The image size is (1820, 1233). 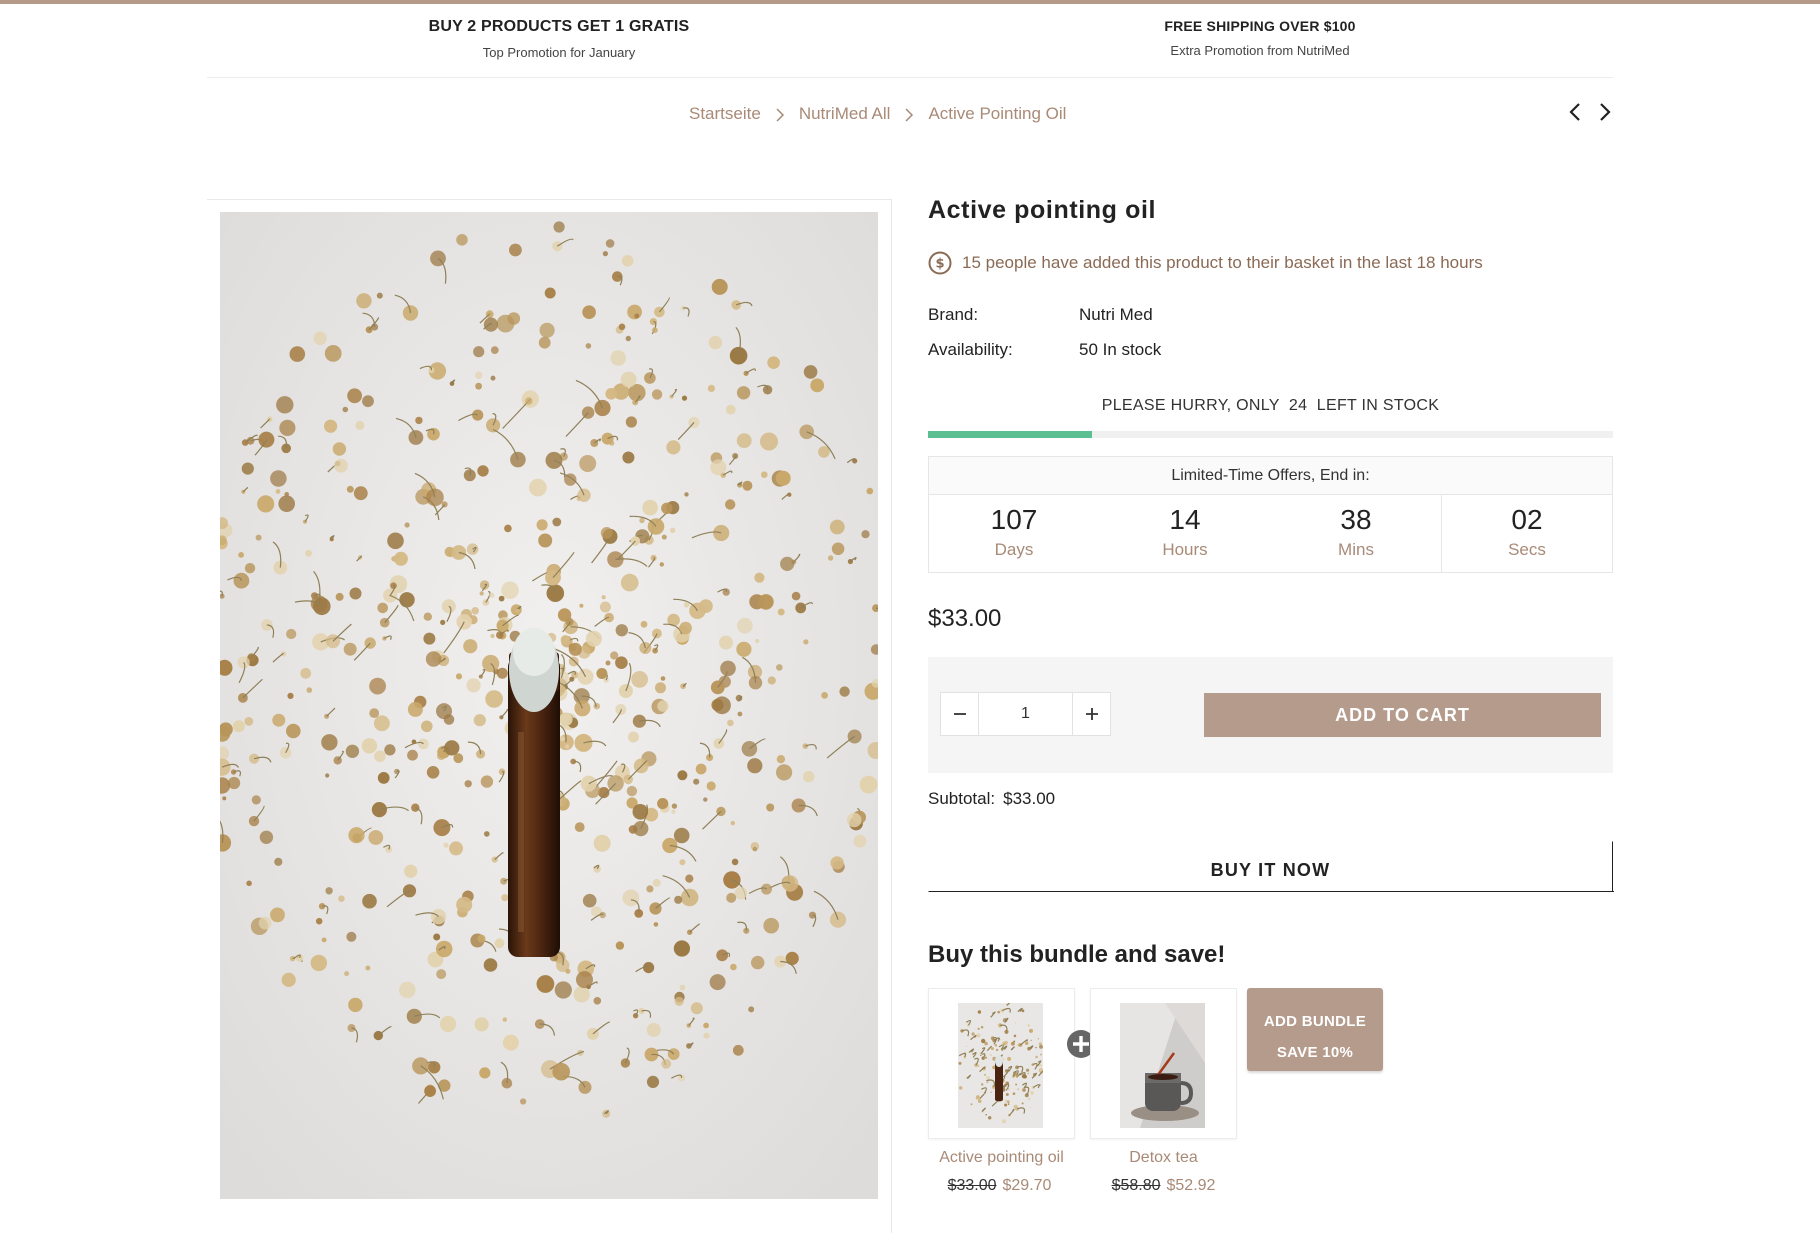 I want to click on buy-it-now-button: BUY IT NOW, so click(x=1271, y=866).